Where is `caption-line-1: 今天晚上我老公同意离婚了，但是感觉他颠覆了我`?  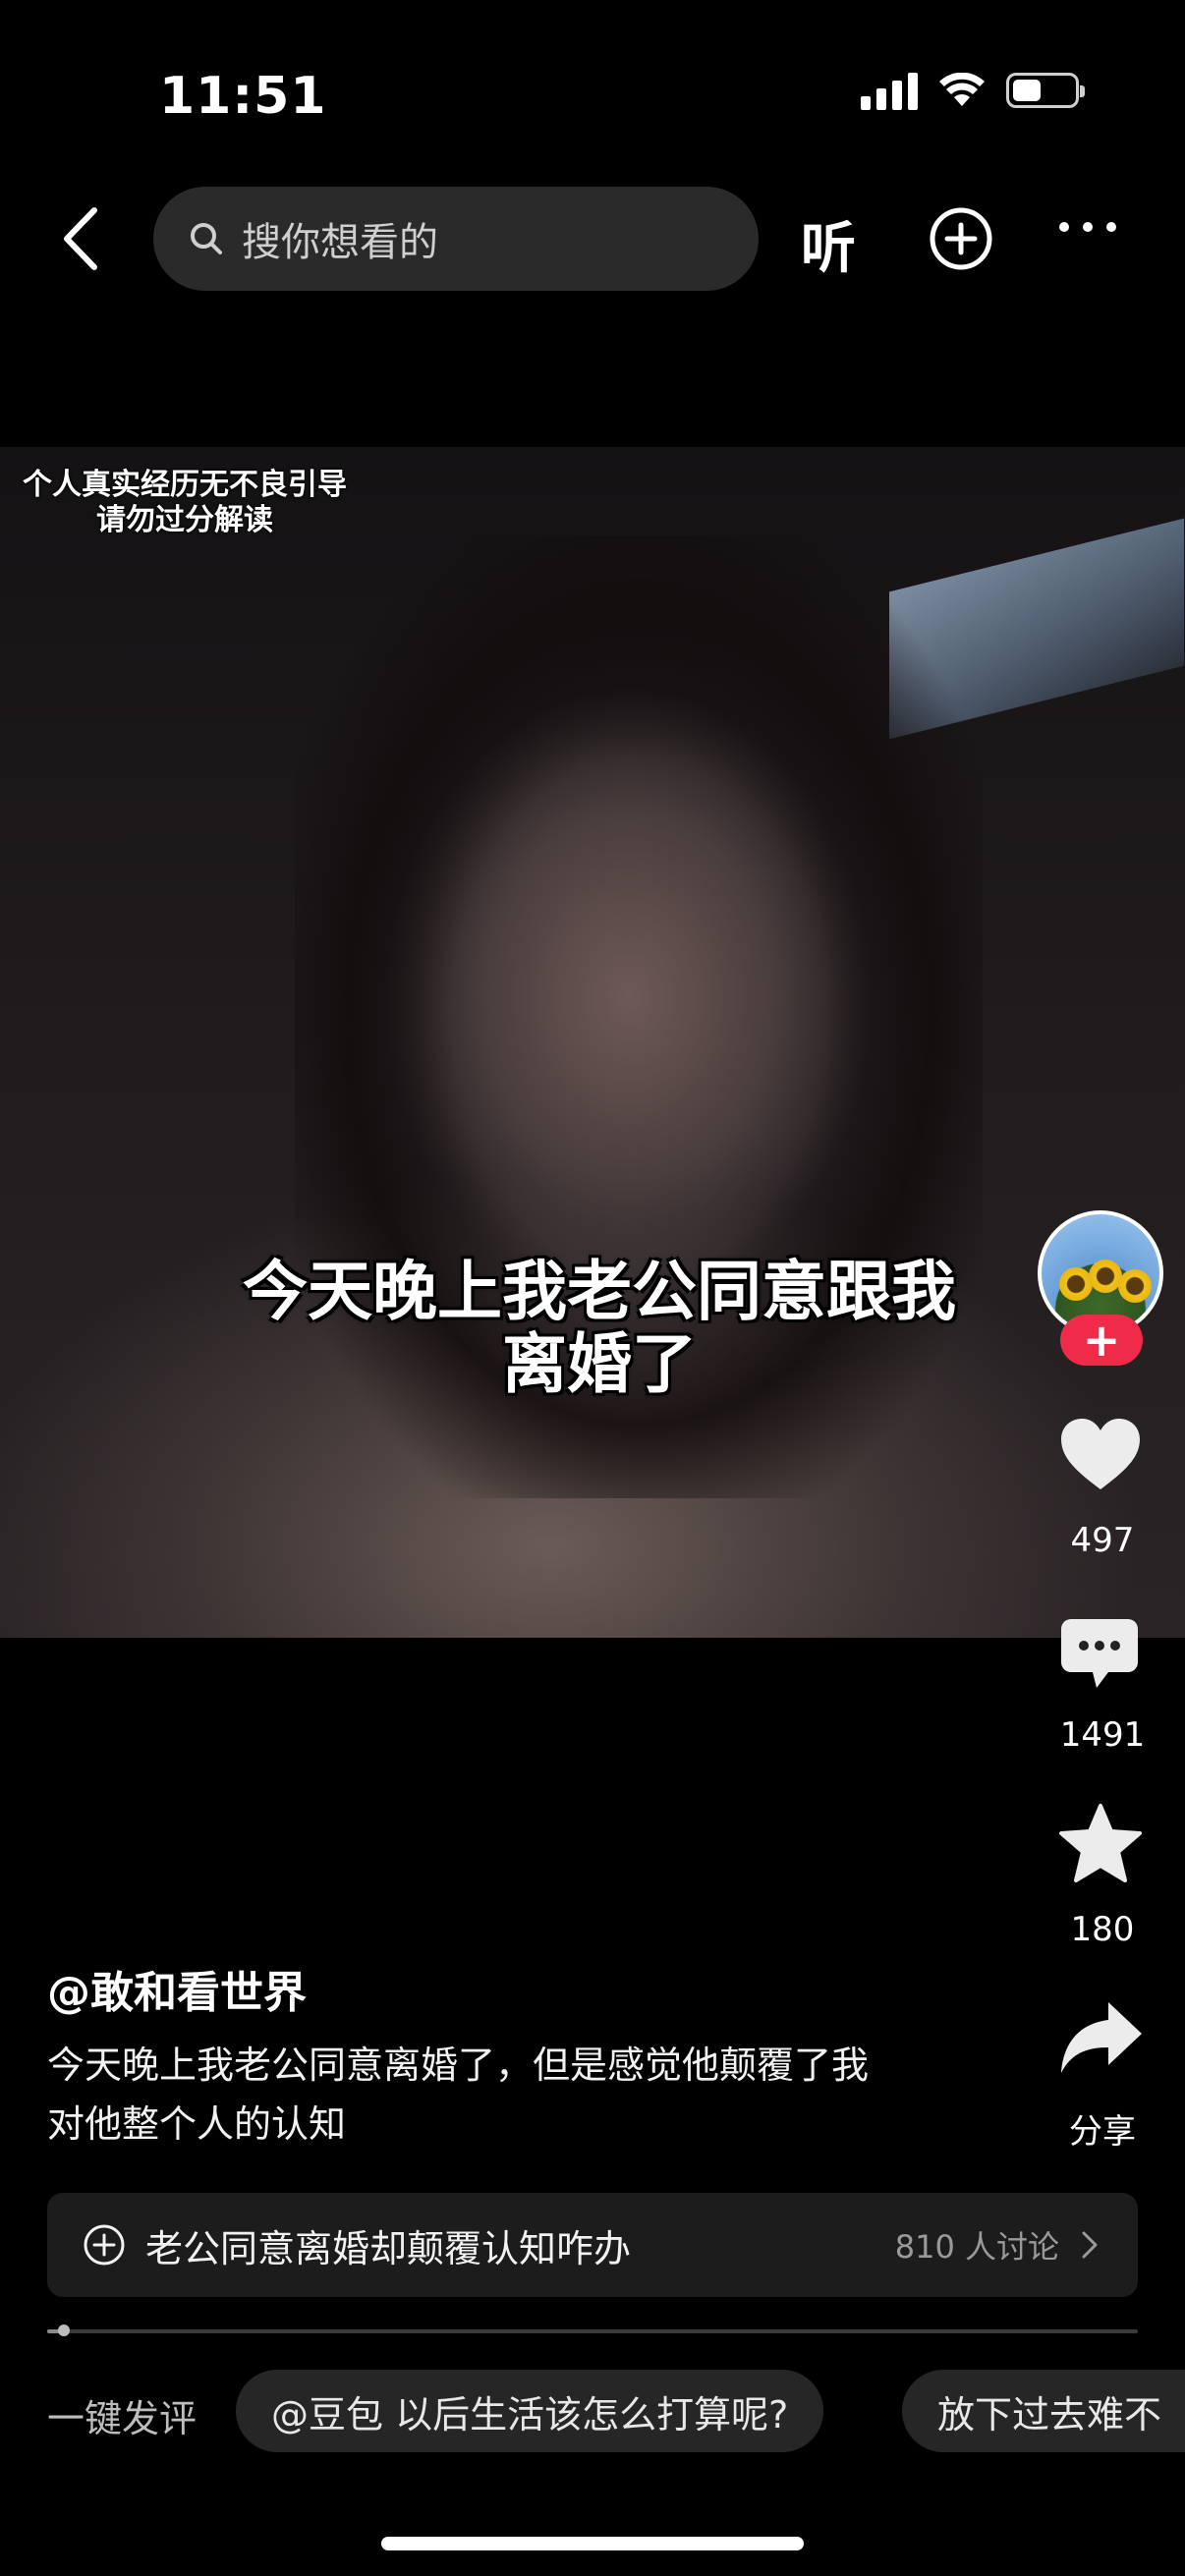
caption-line-1: 今天晚上我老公同意离婚了，但是感觉他颠覆了我 is located at coordinates (459, 2065).